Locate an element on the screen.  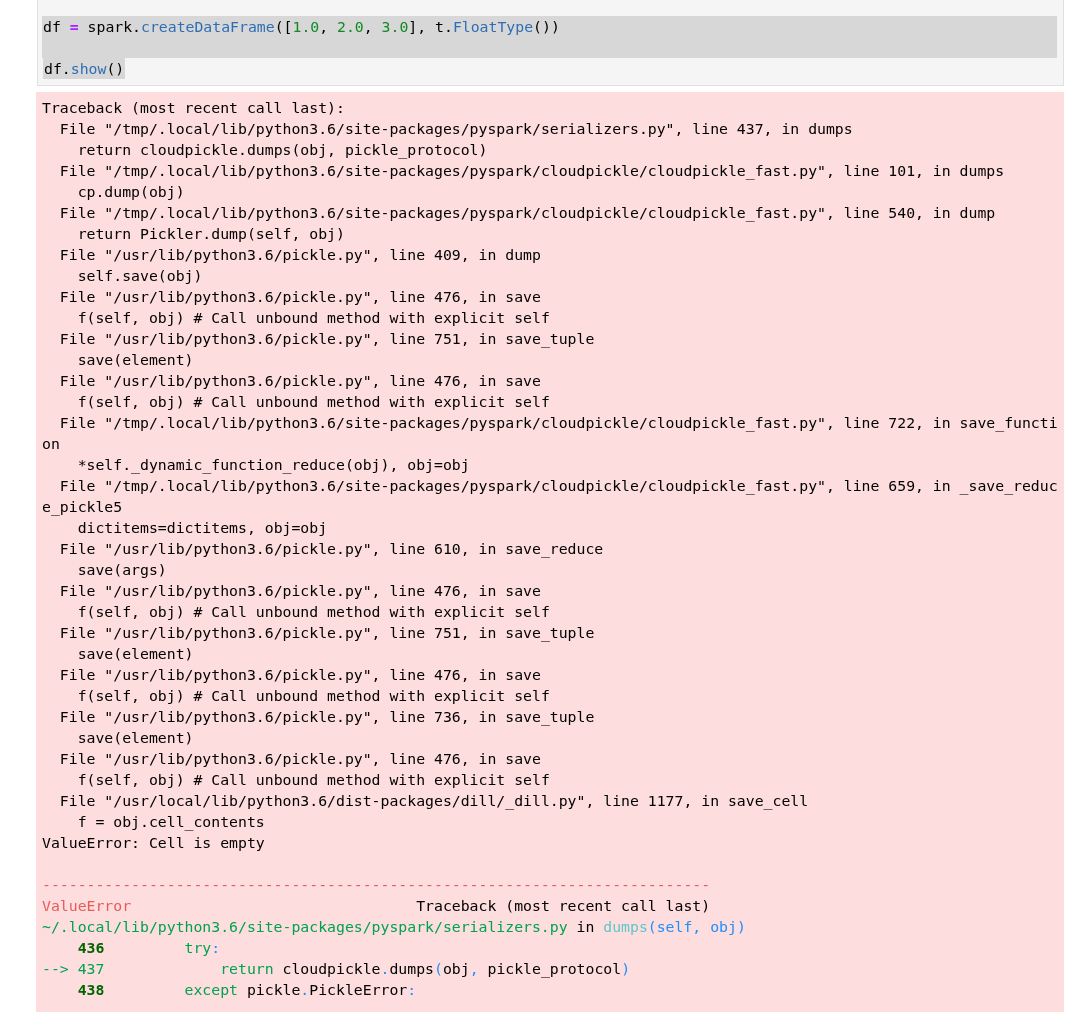
traceback-line: File "/usr/lib/python3.6/pickle.py", line 736, in save_tuple is located at coordinates (327, 717).